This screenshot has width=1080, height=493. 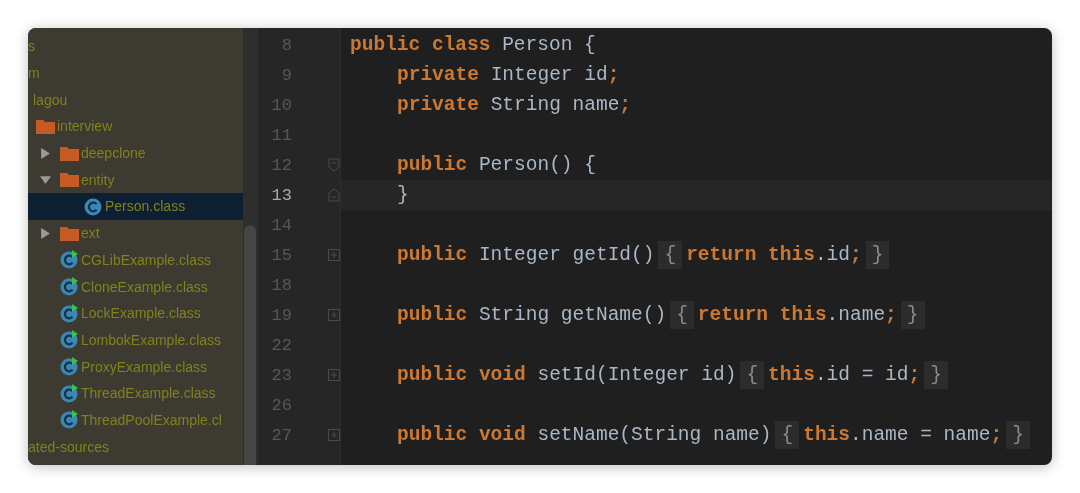 What do you see at coordinates (135, 46) in the screenshot?
I see `tree-item: s` at bounding box center [135, 46].